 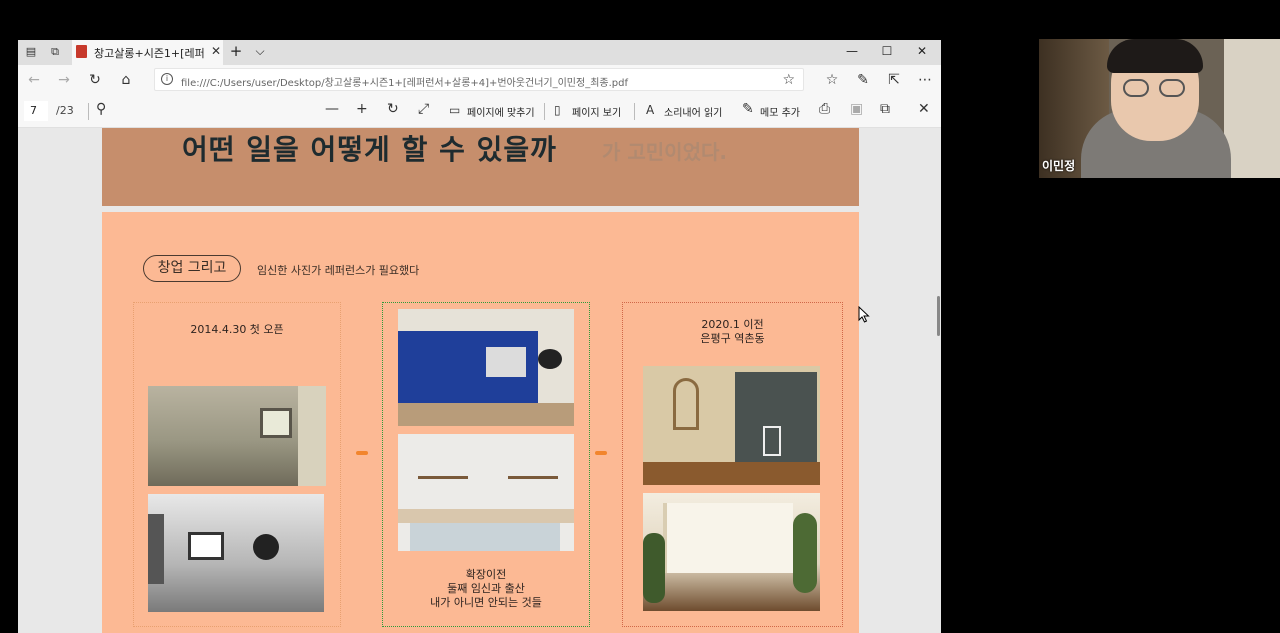 I want to click on favorite-star-icon: ☆, so click(x=788, y=80).